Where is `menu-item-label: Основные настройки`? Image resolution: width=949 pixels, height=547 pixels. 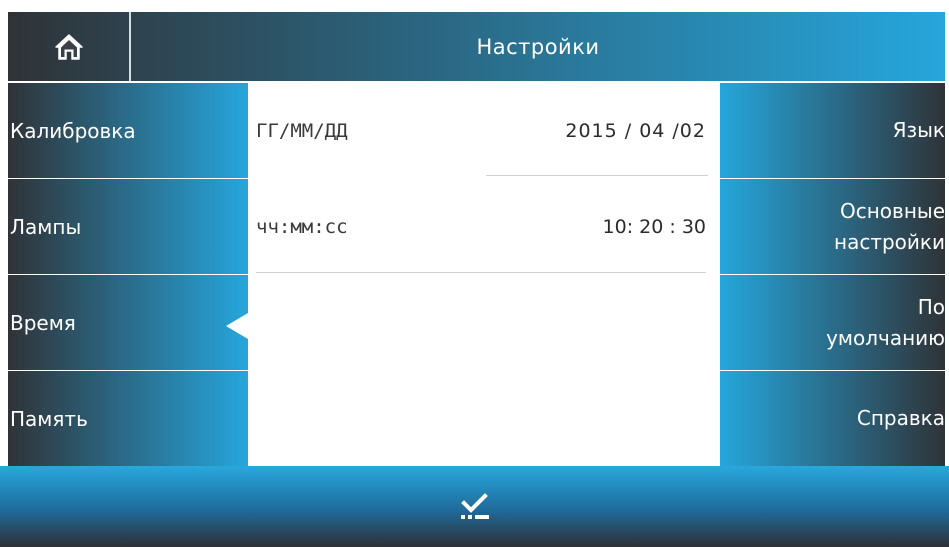 menu-item-label: Основные настройки is located at coordinates (889, 226).